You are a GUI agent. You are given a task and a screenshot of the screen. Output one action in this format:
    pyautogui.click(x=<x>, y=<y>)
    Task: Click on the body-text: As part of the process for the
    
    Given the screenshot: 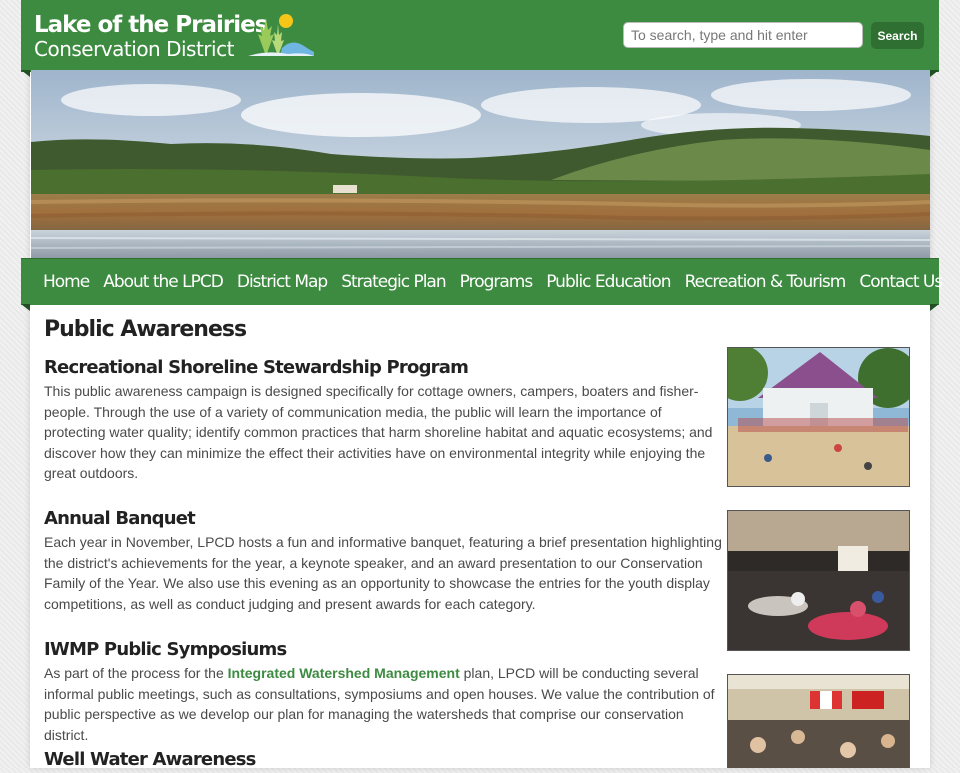 What is the action you would take?
    pyautogui.click(x=136, y=673)
    